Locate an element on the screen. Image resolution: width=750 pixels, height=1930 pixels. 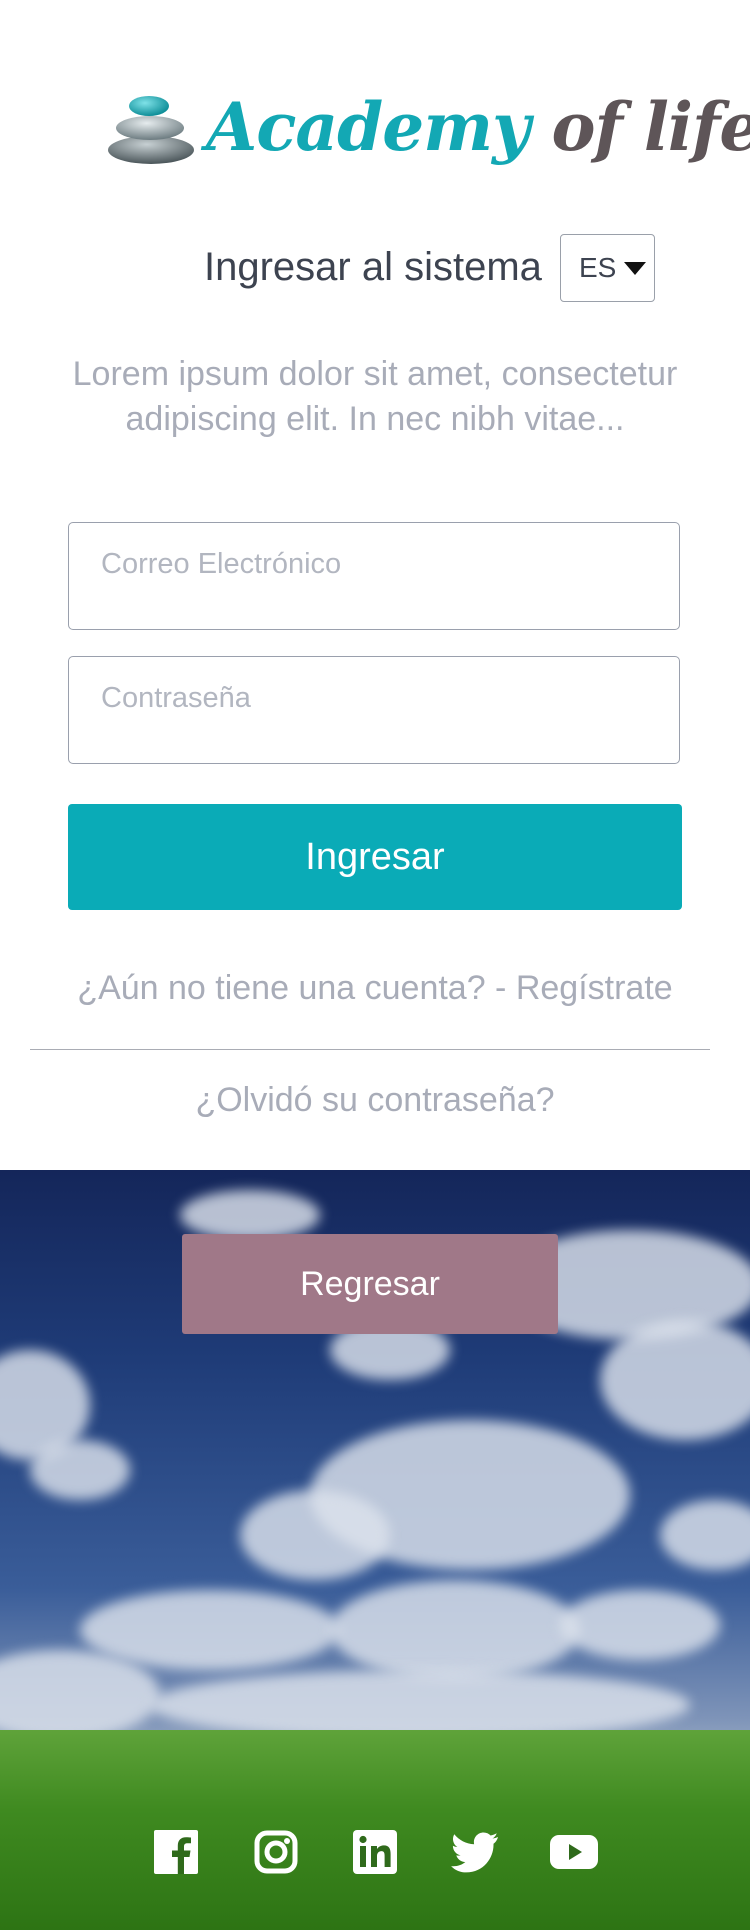
login-button: Ingresar is located at coordinates (375, 857).